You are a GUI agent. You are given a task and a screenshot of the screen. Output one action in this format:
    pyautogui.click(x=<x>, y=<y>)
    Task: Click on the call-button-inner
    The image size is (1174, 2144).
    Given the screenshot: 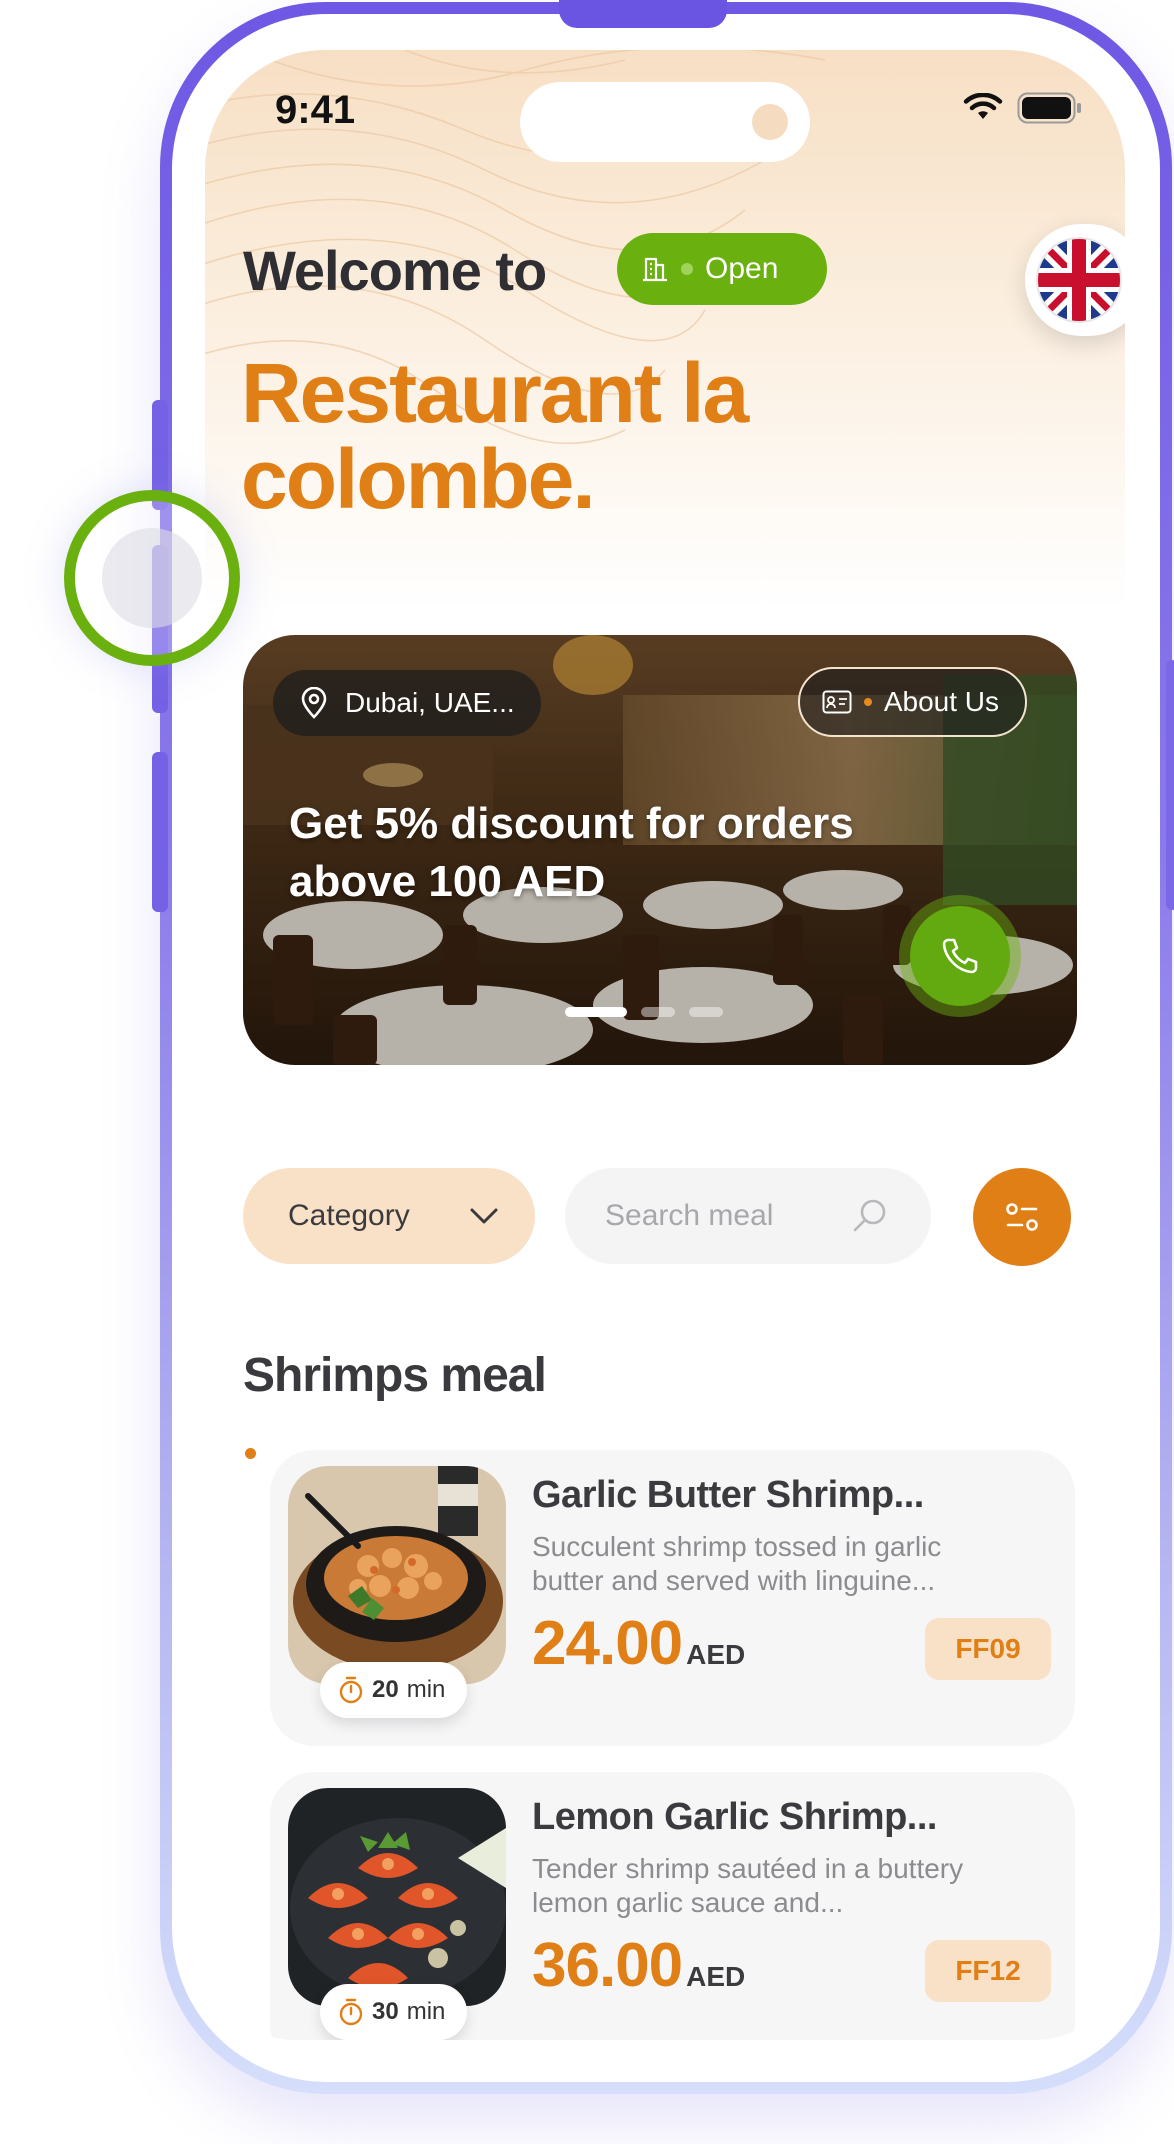 What is the action you would take?
    pyautogui.click(x=960, y=956)
    